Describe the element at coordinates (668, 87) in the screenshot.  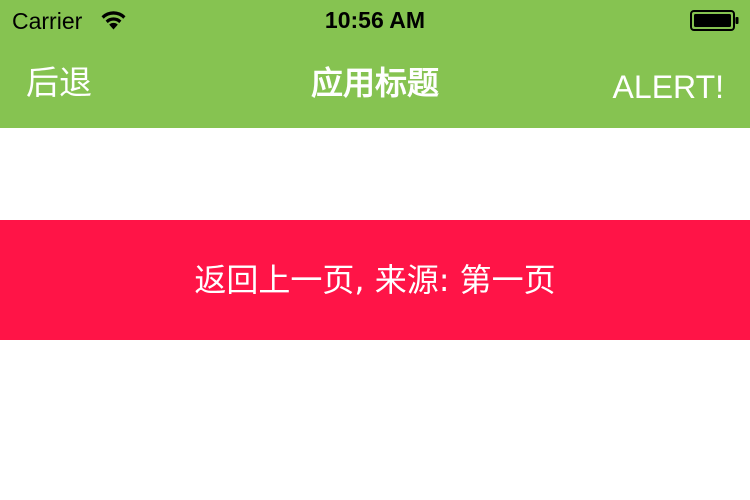
I see `alert-button: ALERT!` at that location.